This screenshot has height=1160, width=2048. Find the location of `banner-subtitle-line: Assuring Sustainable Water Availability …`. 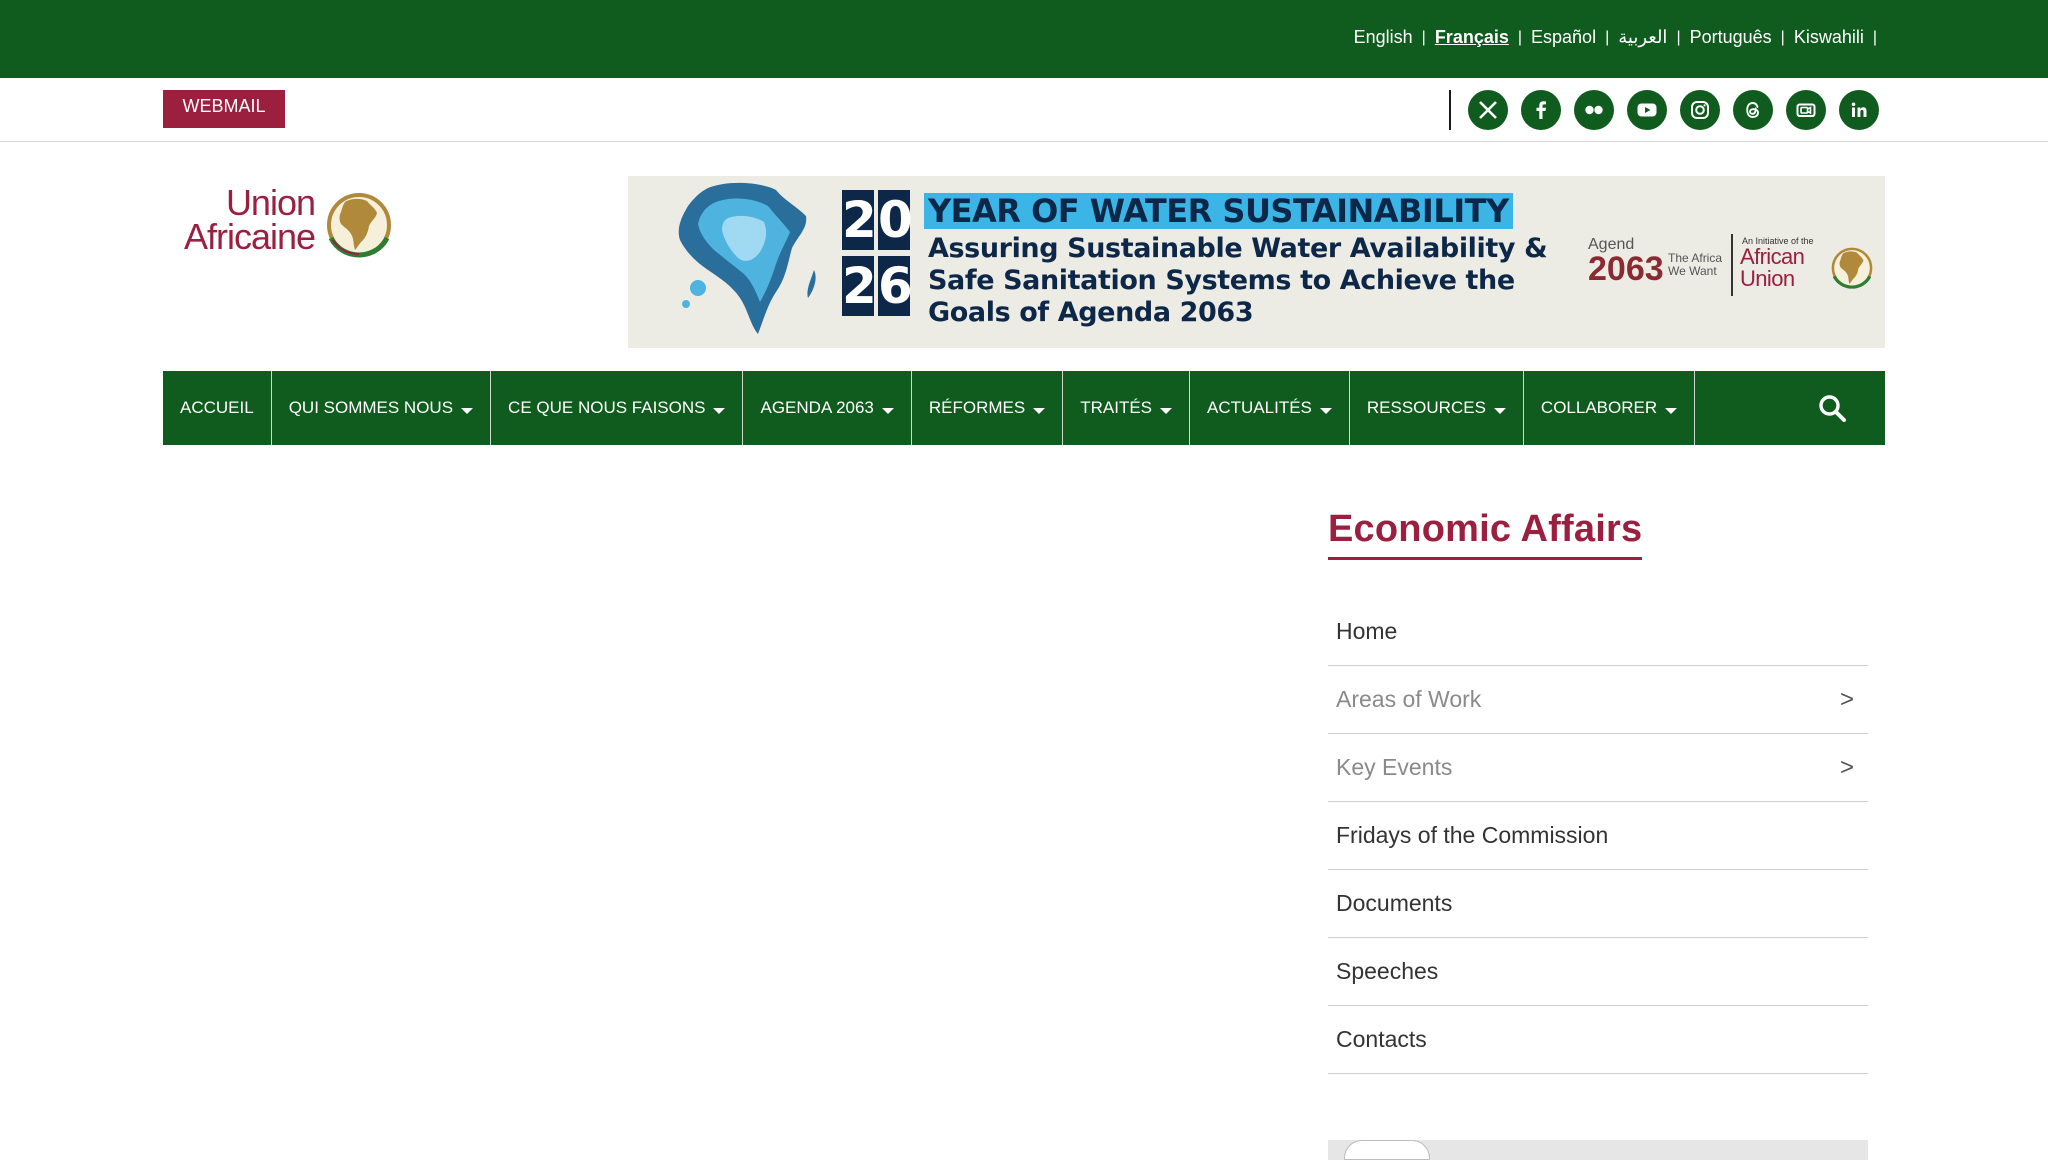

banner-subtitle-line: Assuring Sustainable Water Availability … is located at coordinates (1238, 248).